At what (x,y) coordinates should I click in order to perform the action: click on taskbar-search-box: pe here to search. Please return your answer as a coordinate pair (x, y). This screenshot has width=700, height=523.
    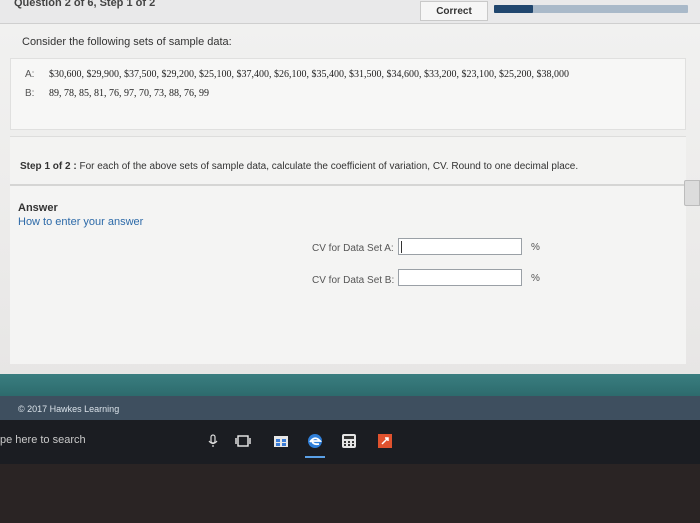
    Looking at the image, I should click on (43, 440).